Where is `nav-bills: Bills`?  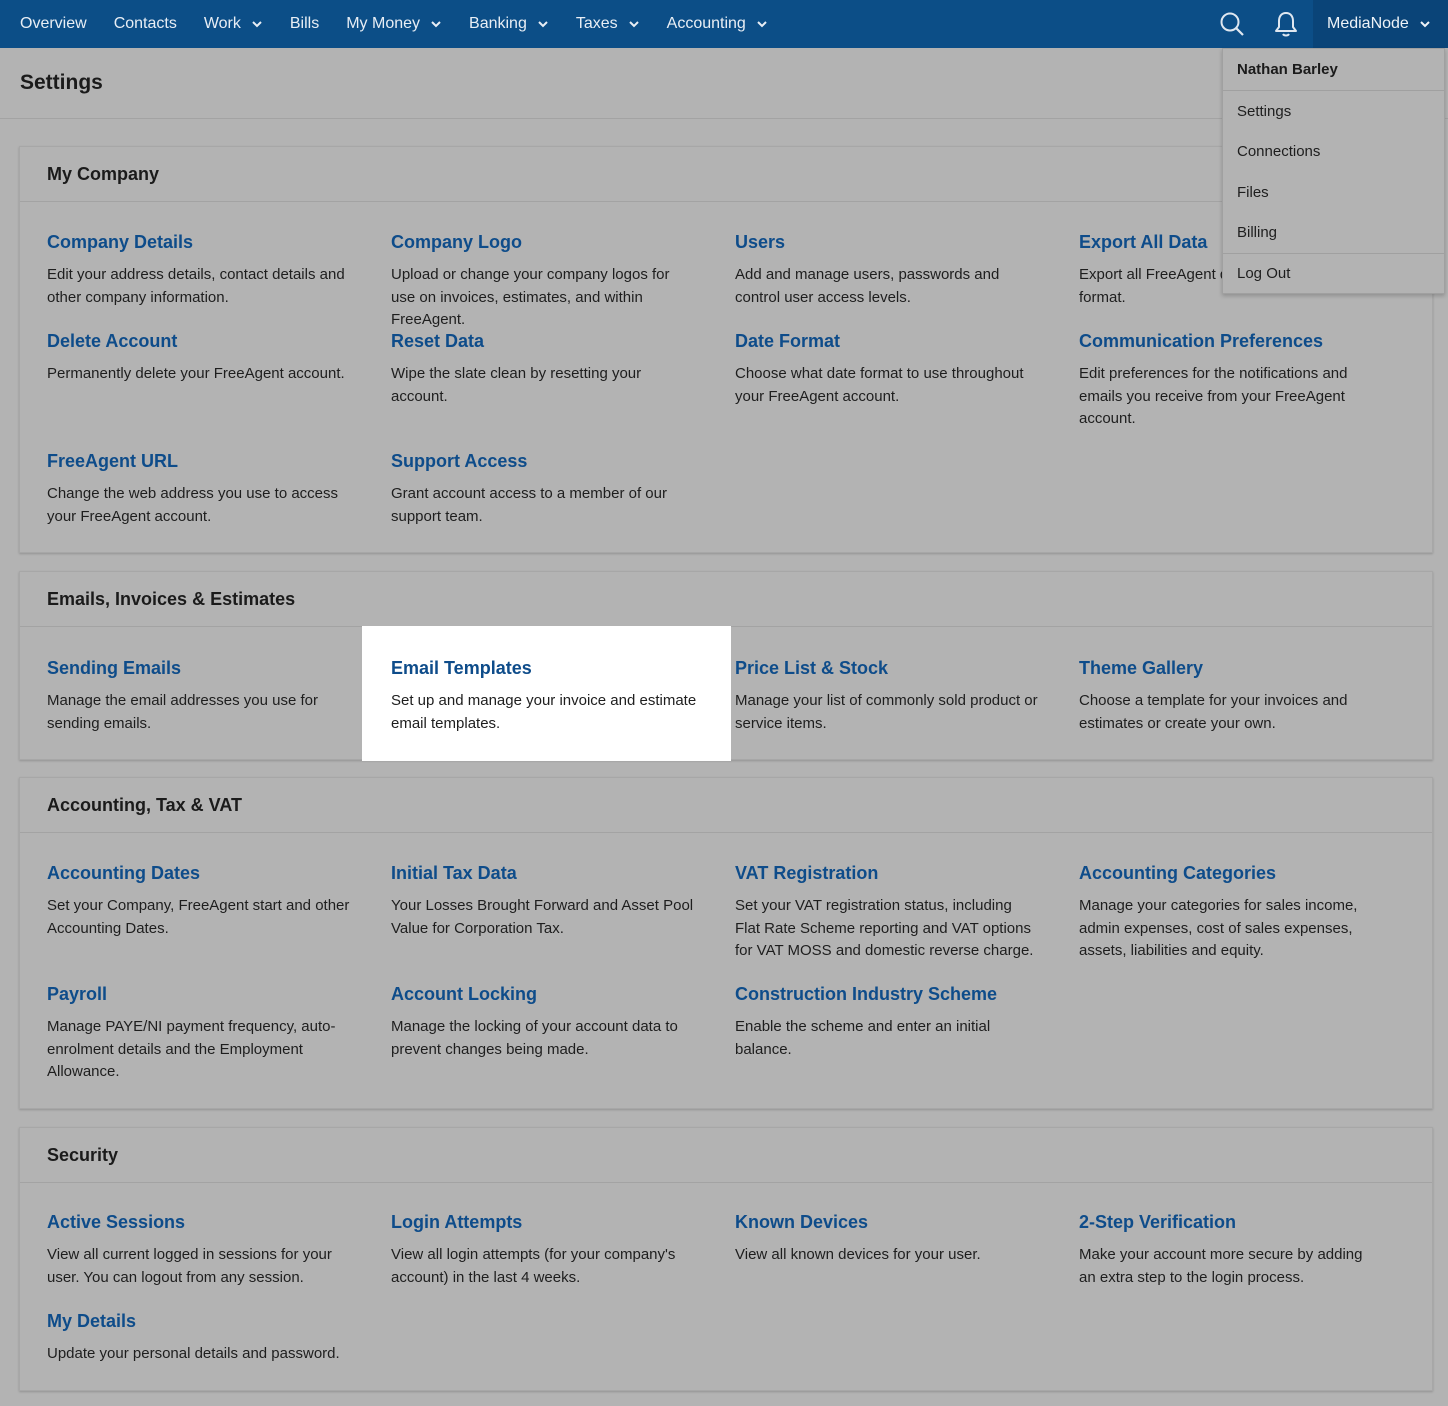 nav-bills: Bills is located at coordinates (304, 24).